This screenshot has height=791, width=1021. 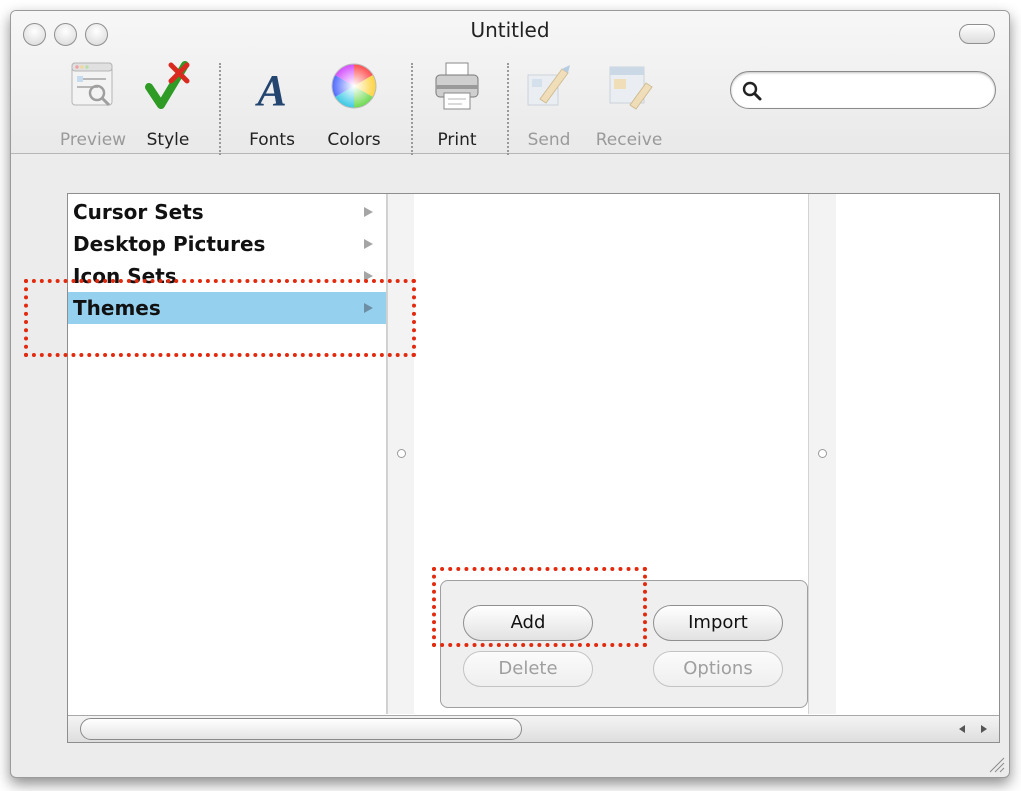 I want to click on search-input, so click(x=876, y=90).